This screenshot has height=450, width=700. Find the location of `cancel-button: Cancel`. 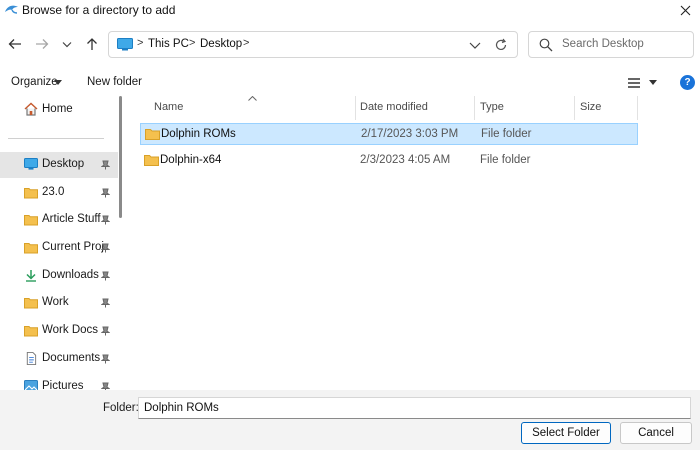

cancel-button: Cancel is located at coordinates (656, 433).